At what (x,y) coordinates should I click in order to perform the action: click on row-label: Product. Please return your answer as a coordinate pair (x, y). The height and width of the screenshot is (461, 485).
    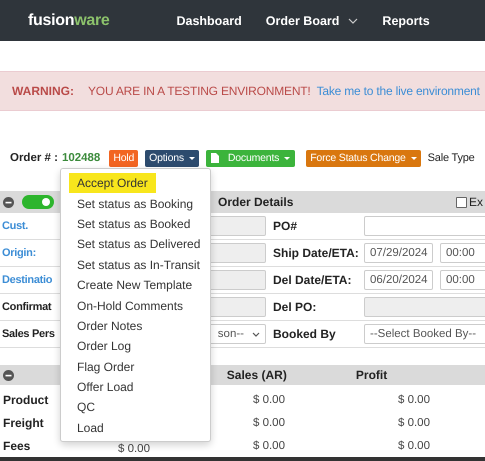
    Looking at the image, I should click on (25, 399).